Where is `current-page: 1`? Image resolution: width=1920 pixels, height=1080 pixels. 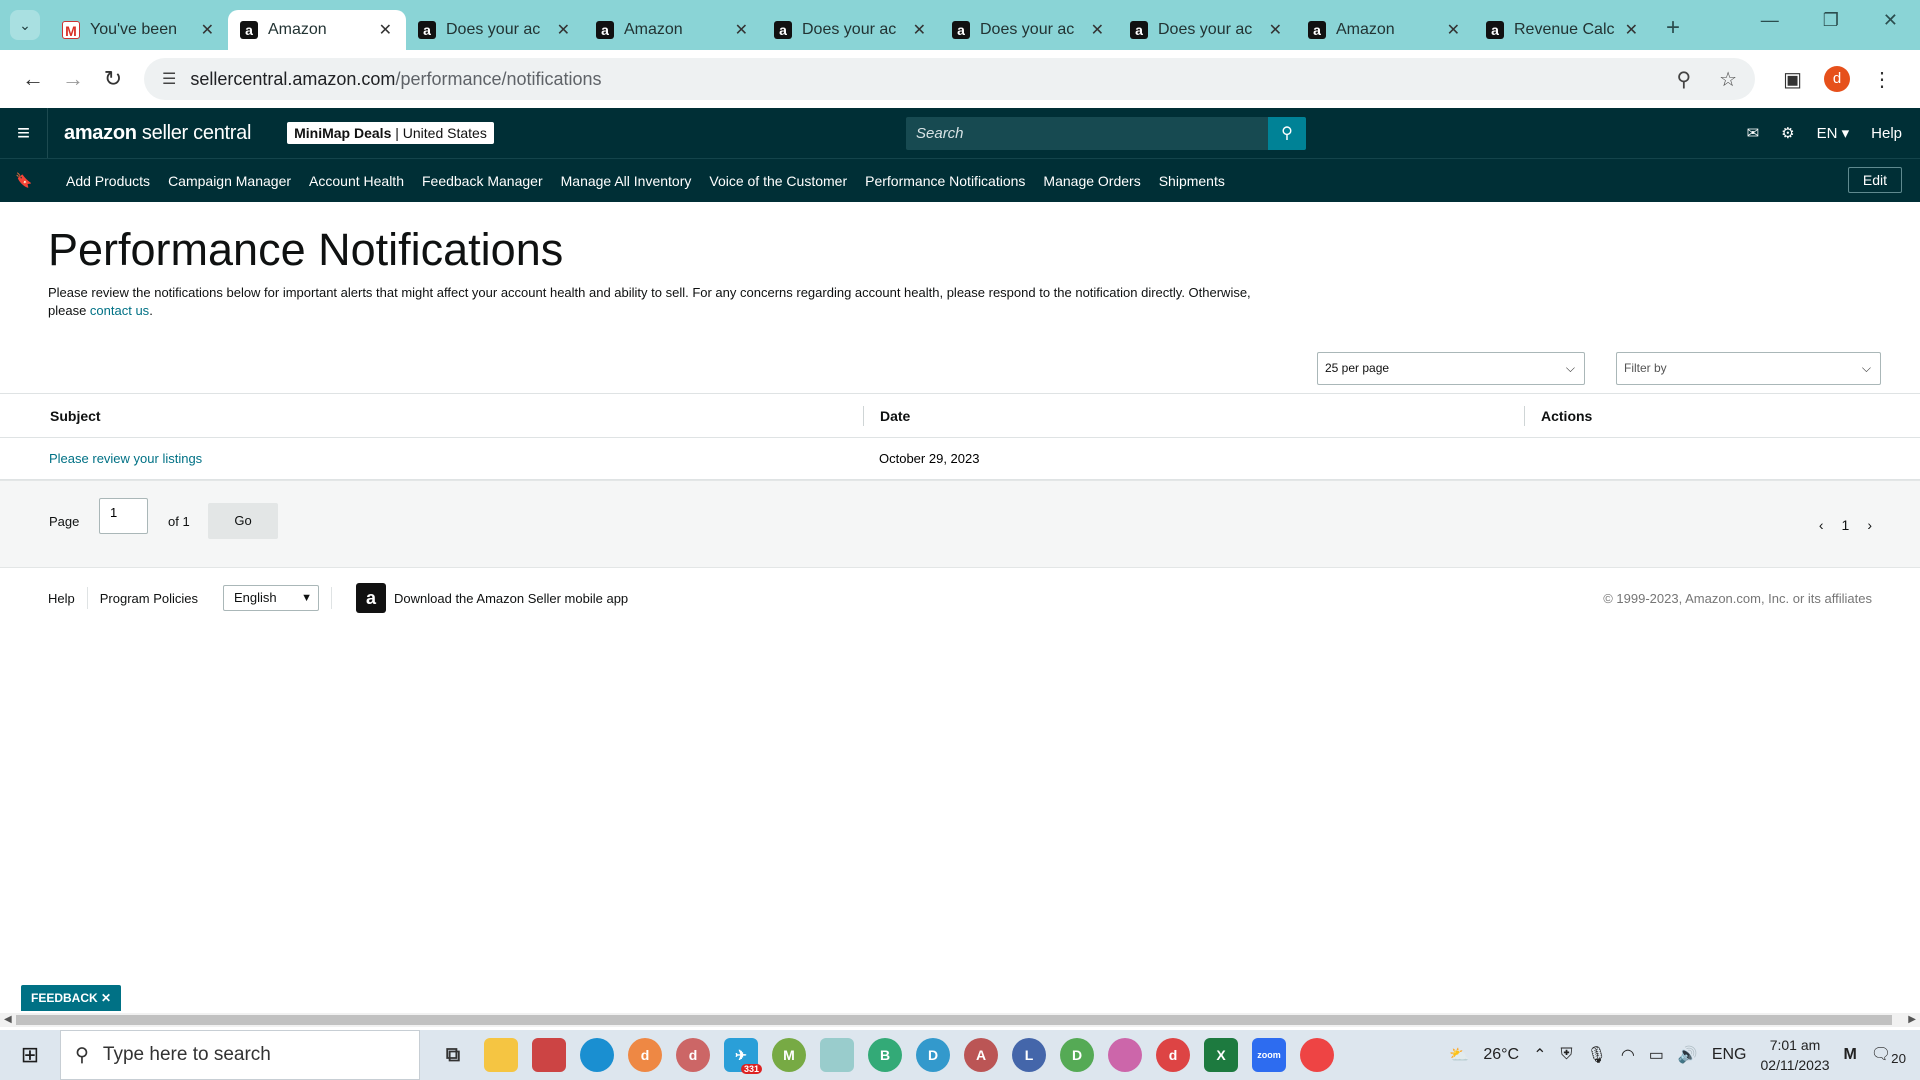
current-page: 1 is located at coordinates (1846, 525).